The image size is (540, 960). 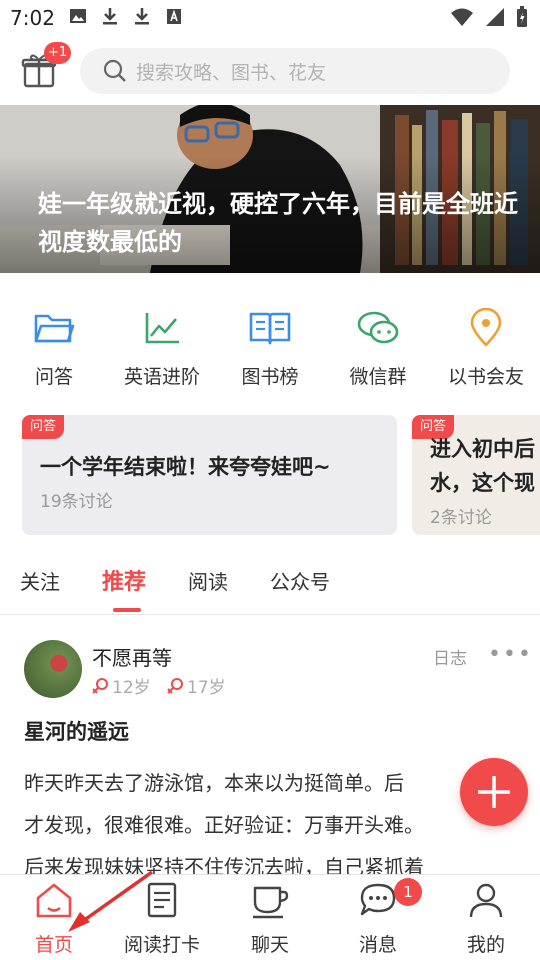 What do you see at coordinates (54, 328) in the screenshot?
I see `folder-icon` at bounding box center [54, 328].